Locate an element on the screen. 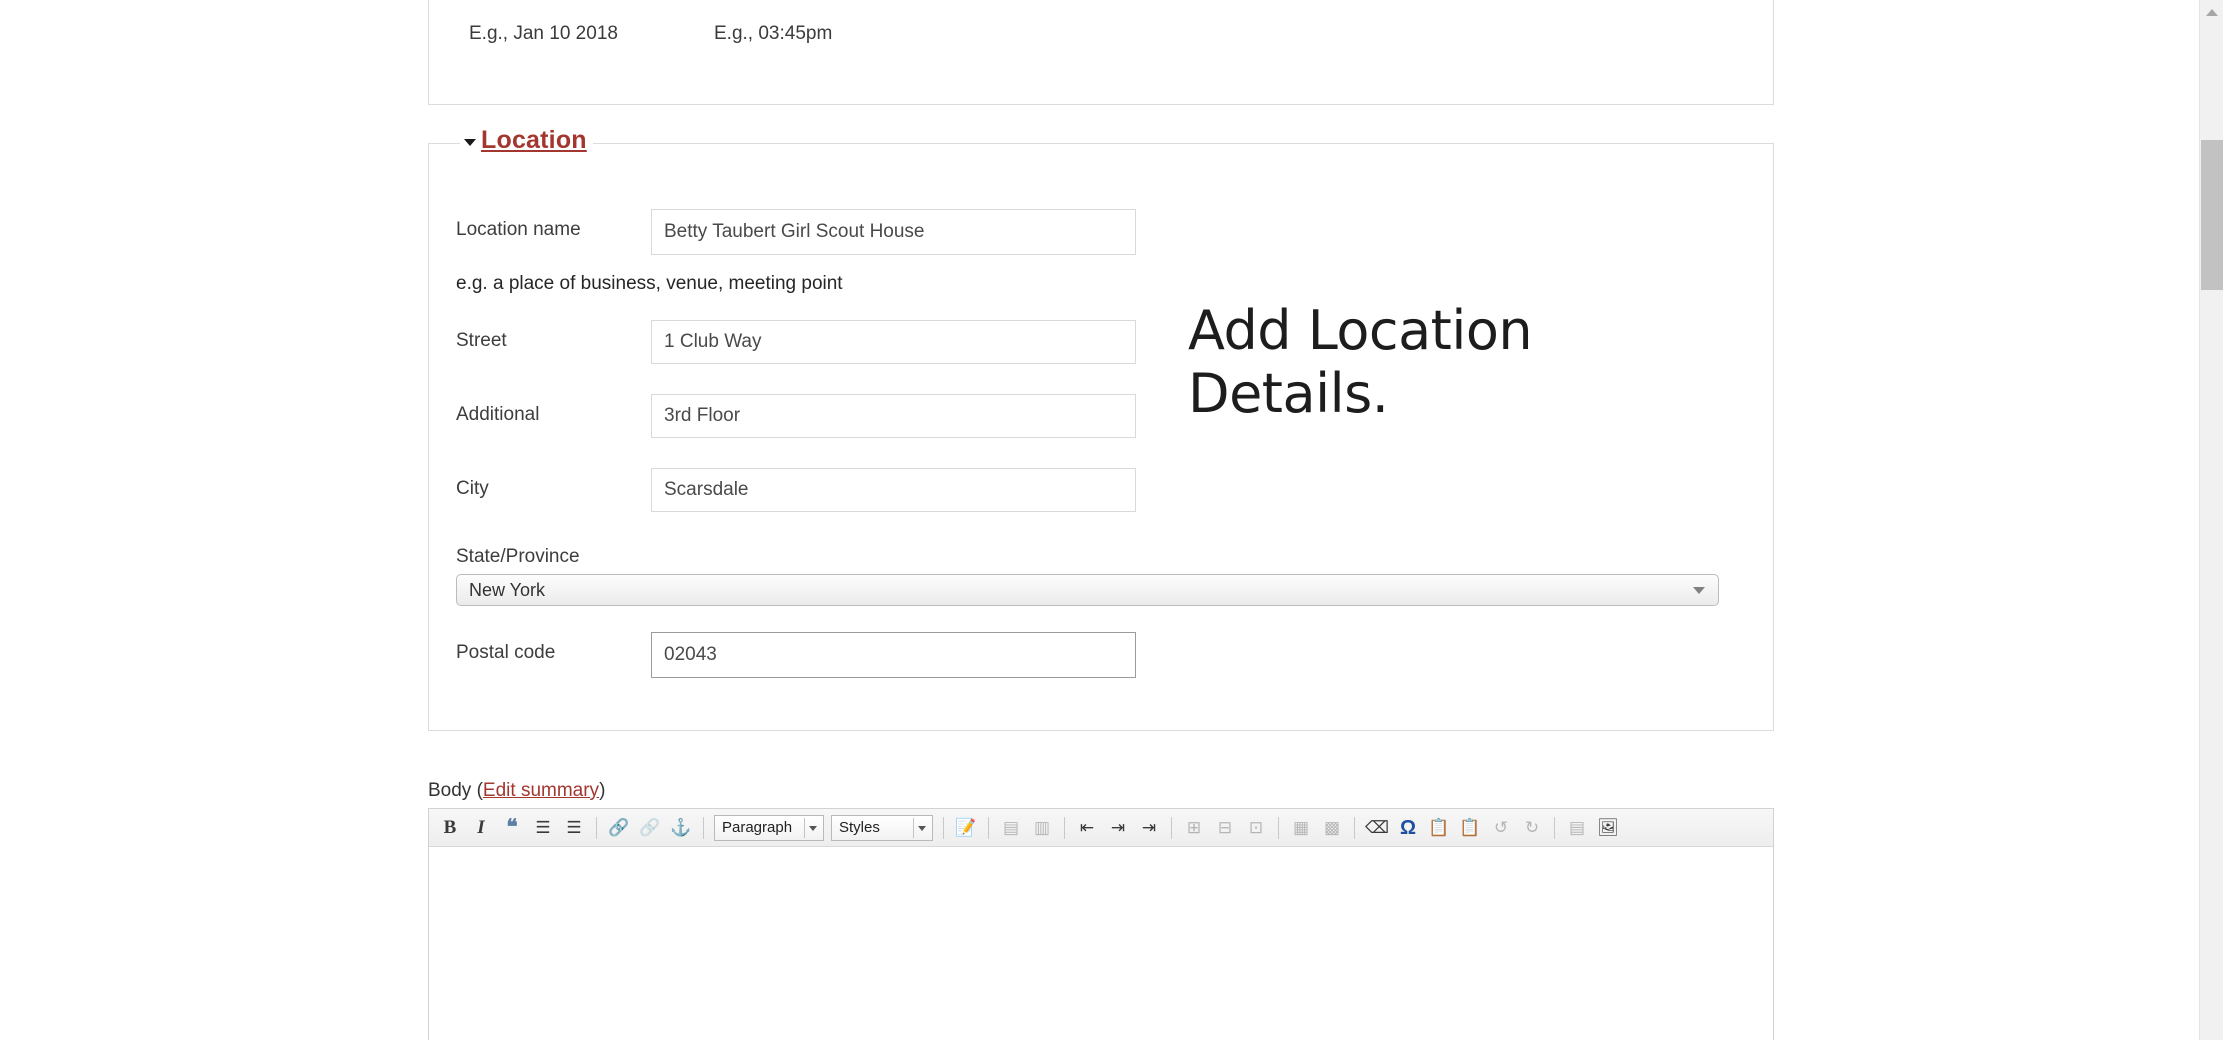 This screenshot has width=2223, height=1040. street-input is located at coordinates (893, 342).